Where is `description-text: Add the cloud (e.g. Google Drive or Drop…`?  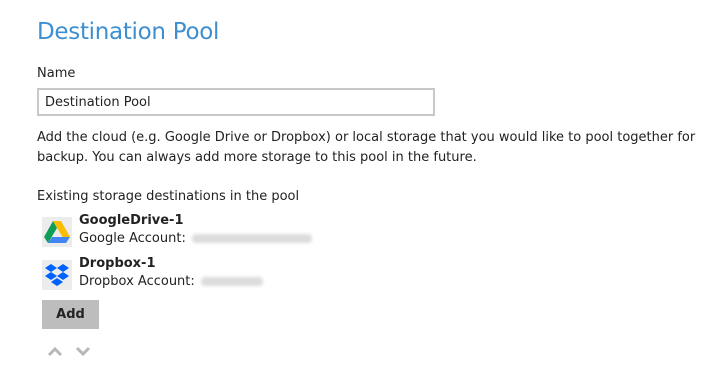 description-text: Add the cloud (e.g. Google Drive or Drop… is located at coordinates (366, 147).